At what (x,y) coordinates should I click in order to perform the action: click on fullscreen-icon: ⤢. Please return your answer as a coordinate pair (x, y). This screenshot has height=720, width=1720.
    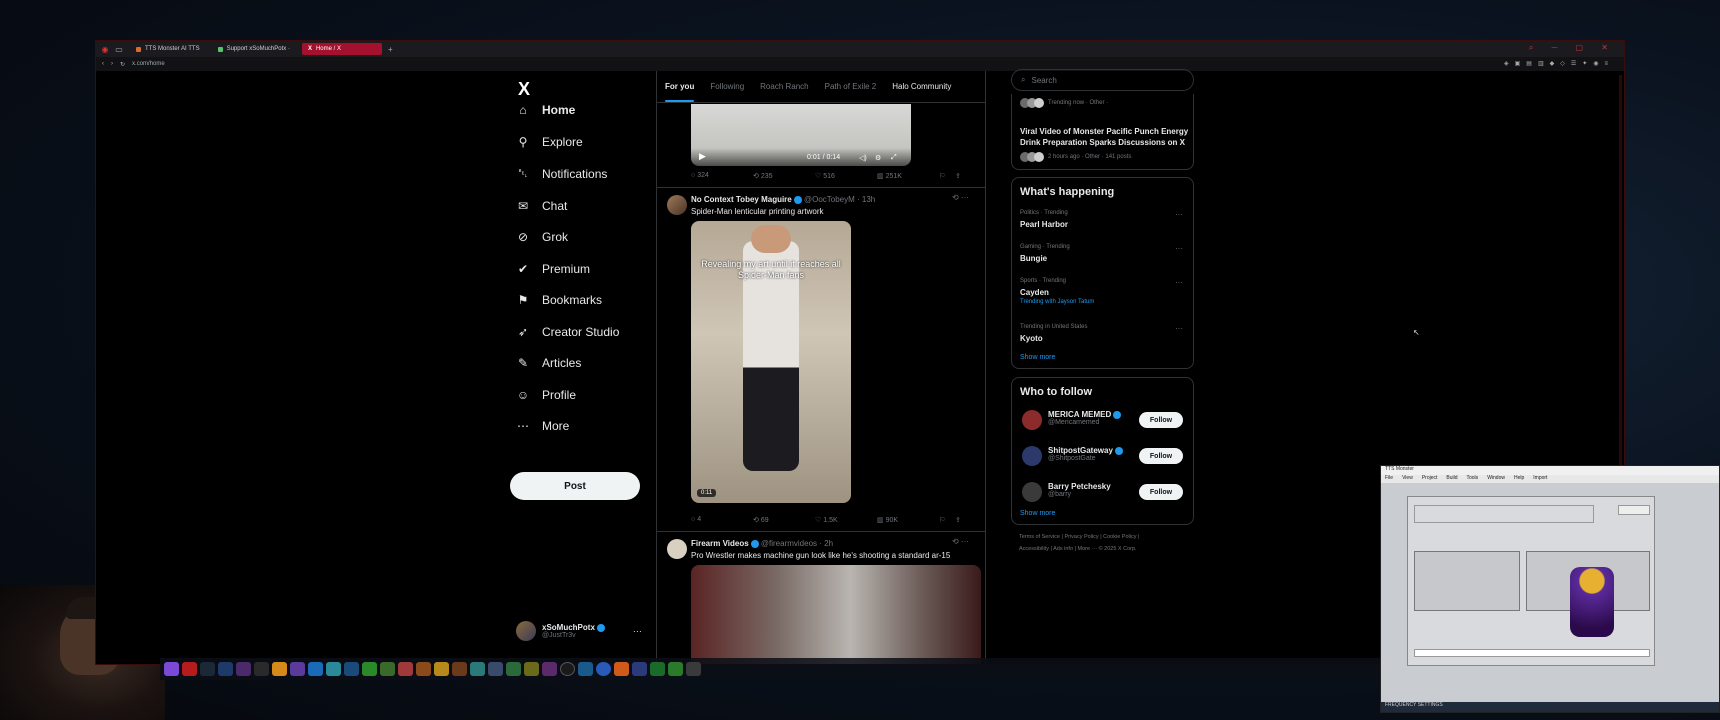
    Looking at the image, I should click on (894, 158).